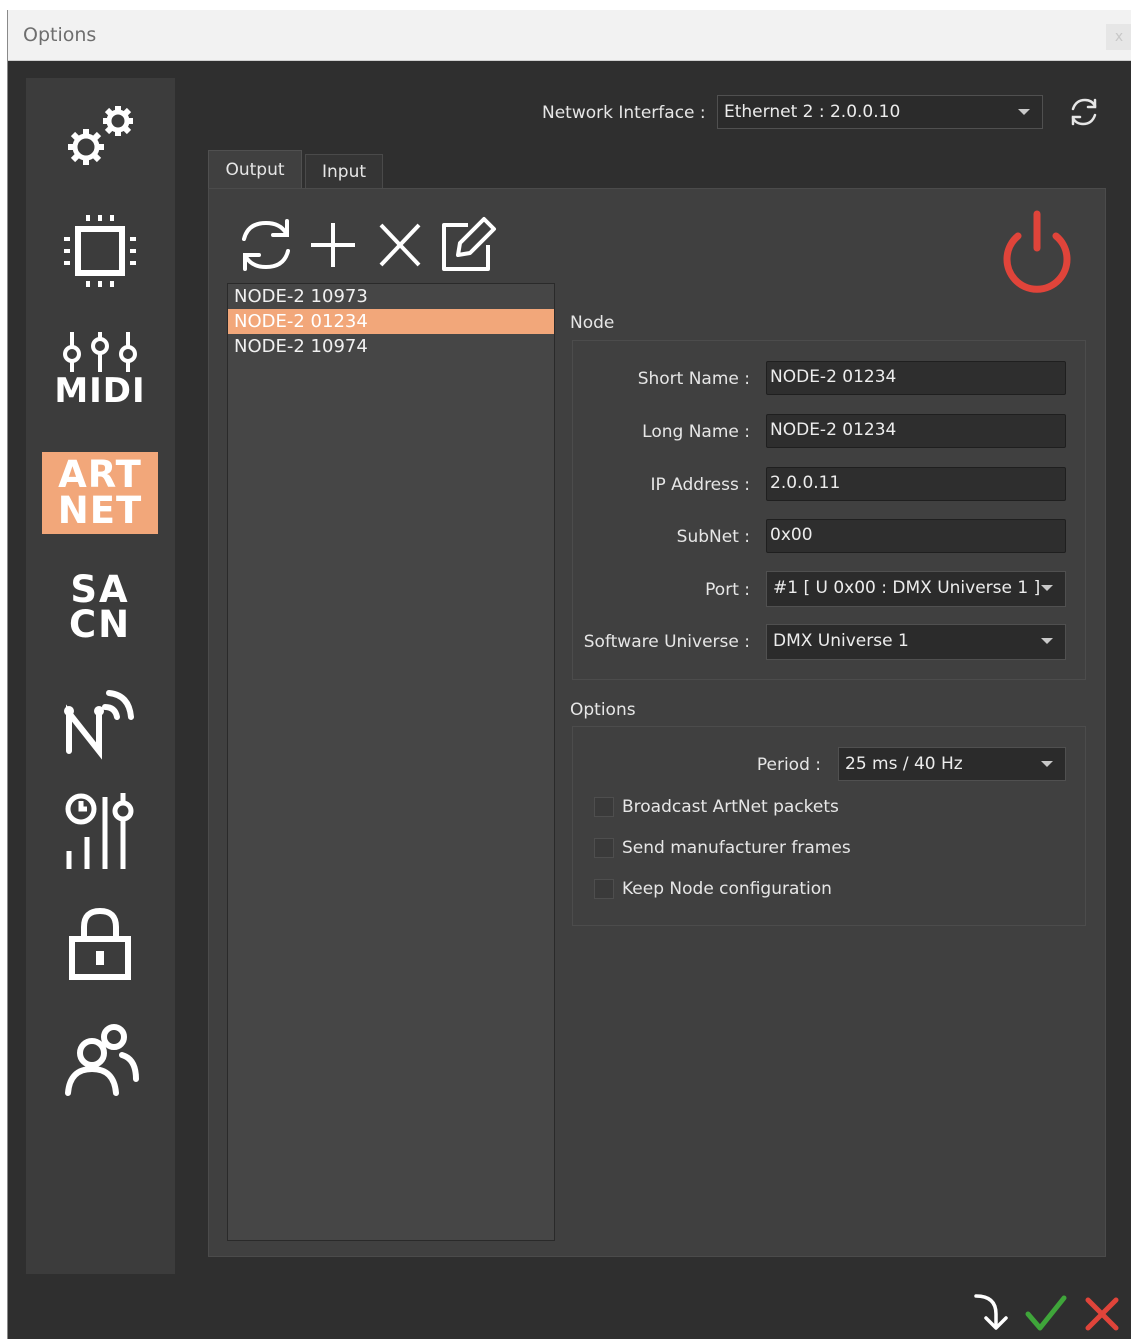 This screenshot has width=1131, height=1339. I want to click on broadcast-artnet-checkbox, so click(604, 807).